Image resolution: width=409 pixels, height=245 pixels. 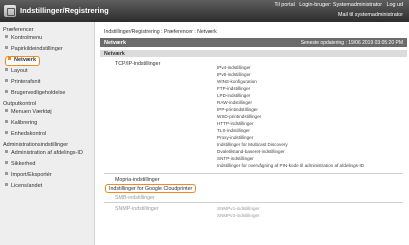 I want to click on lpd-settings-link: LPD-indstillinger, so click(x=233, y=95).